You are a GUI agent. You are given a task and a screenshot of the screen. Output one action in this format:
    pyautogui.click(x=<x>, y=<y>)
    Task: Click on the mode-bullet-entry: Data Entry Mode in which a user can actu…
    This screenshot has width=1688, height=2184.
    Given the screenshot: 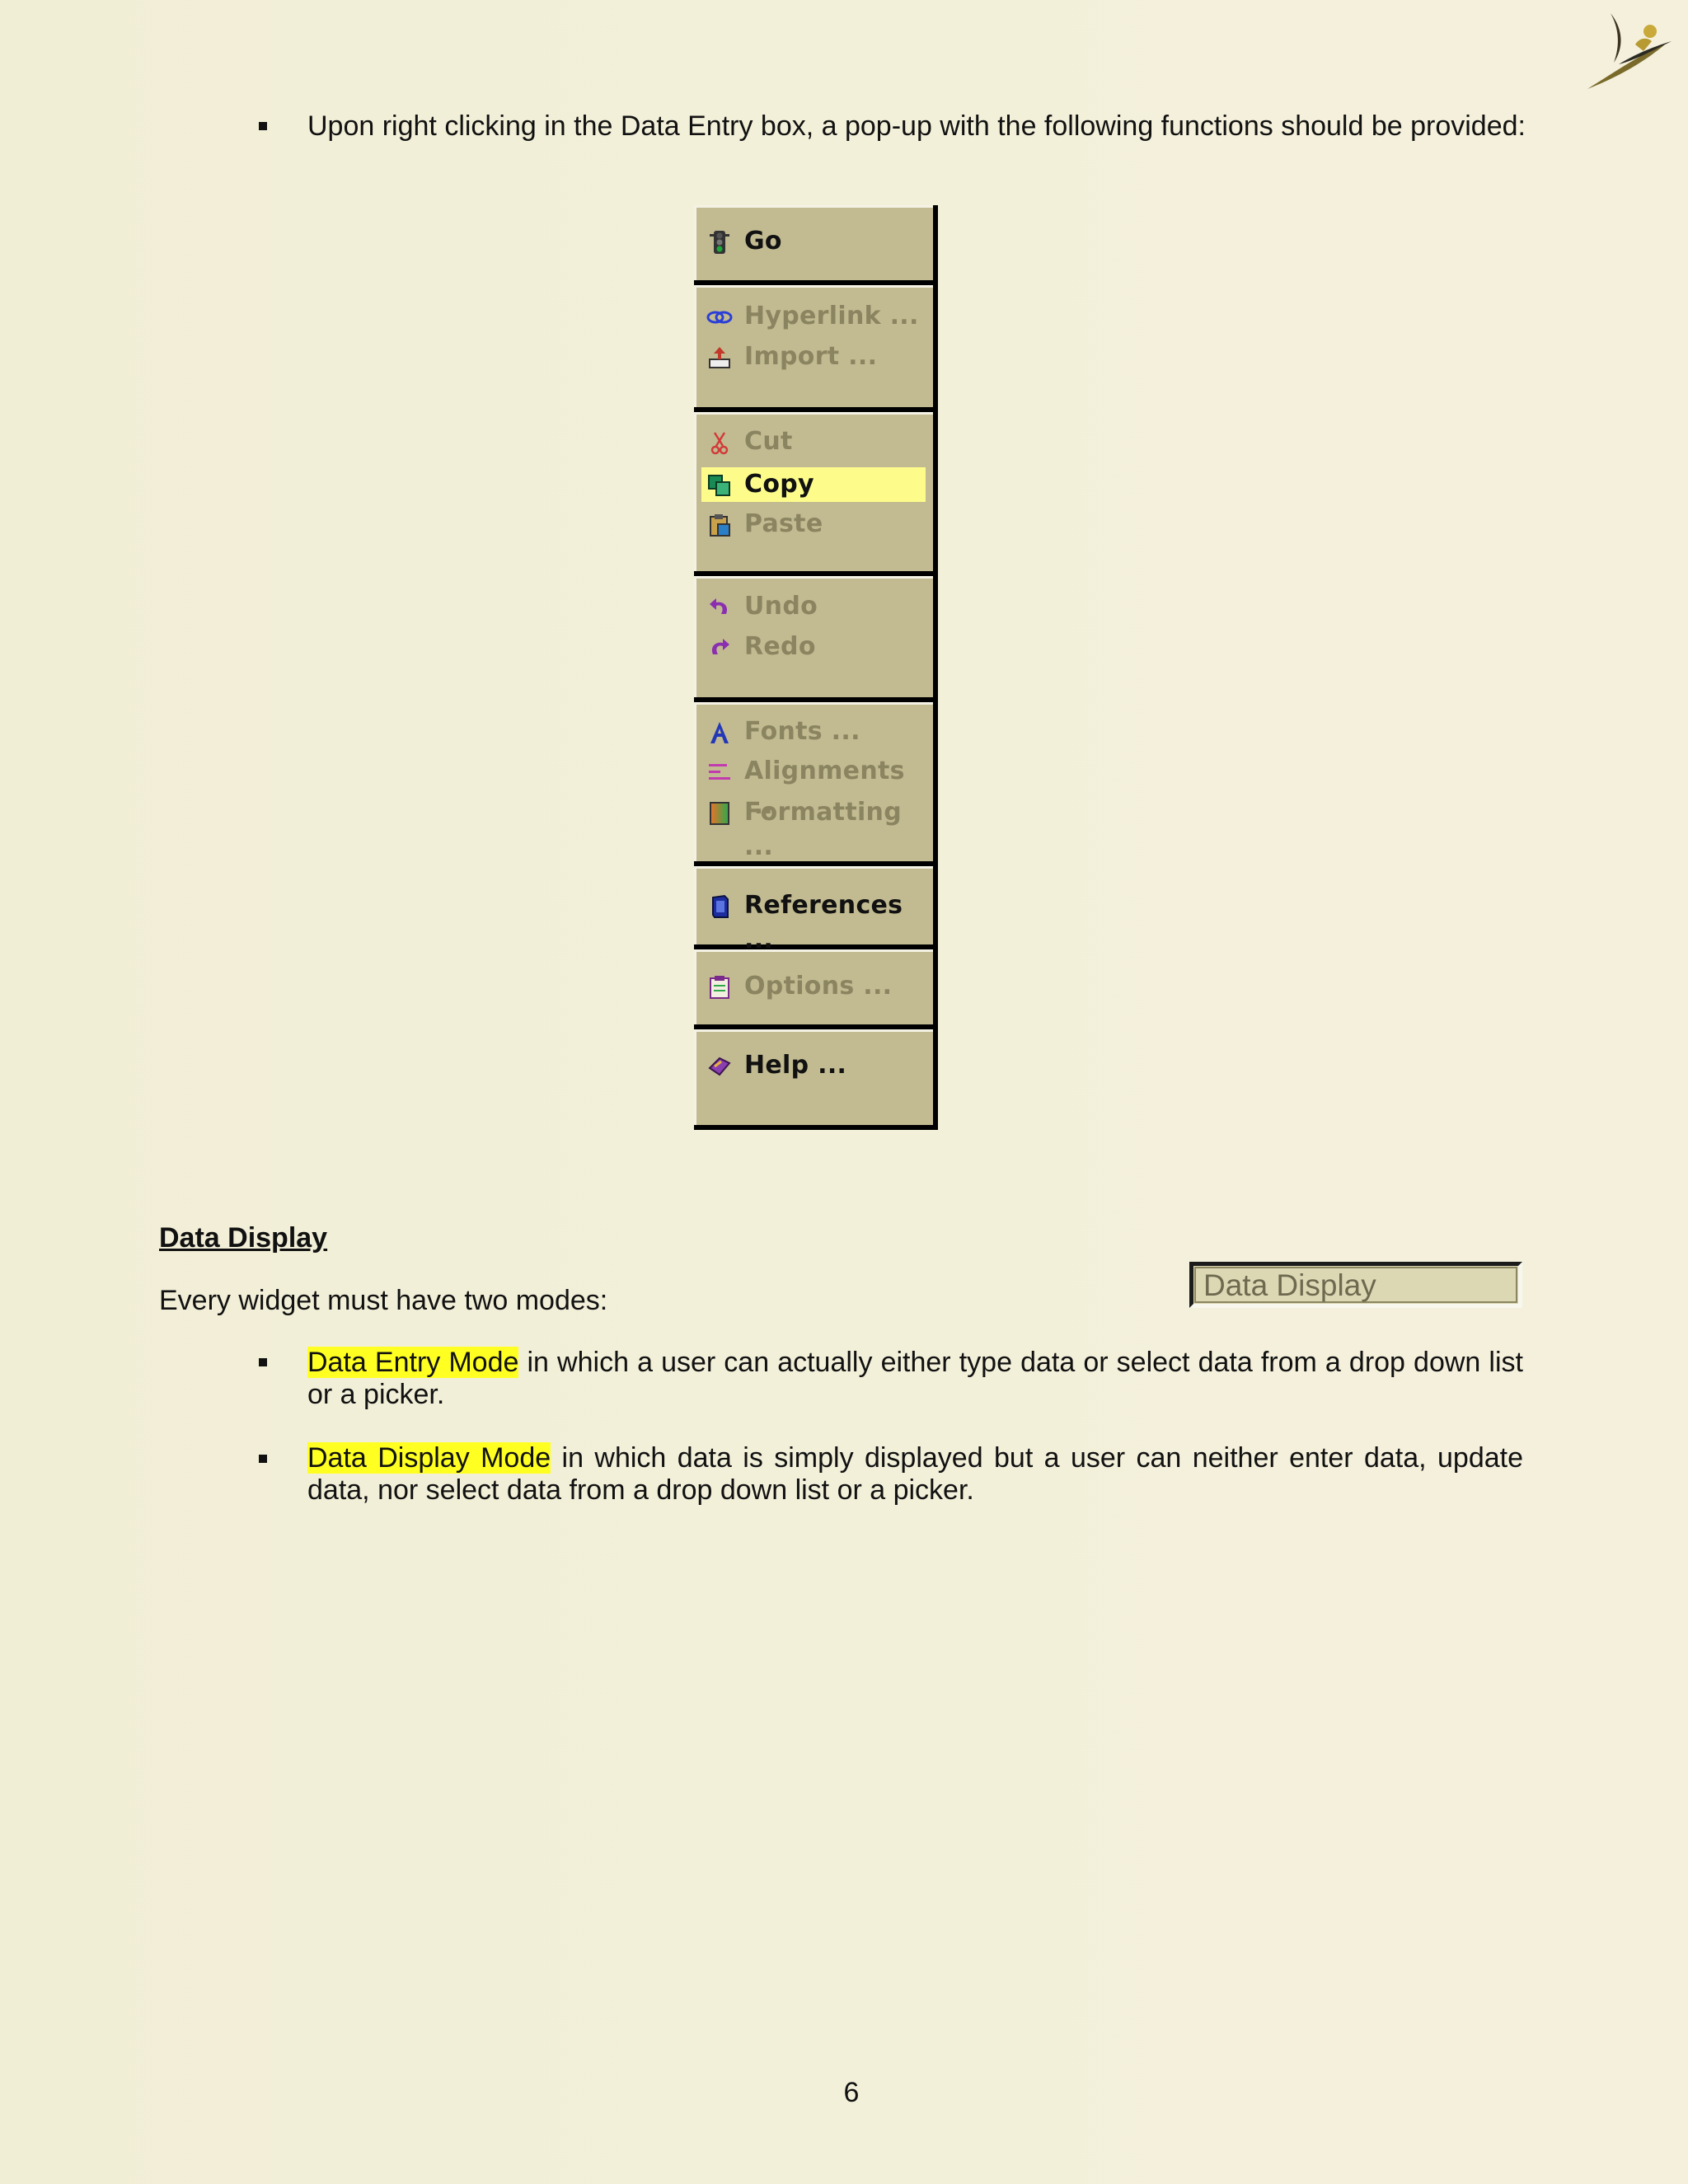 What is the action you would take?
    pyautogui.click(x=915, y=1379)
    